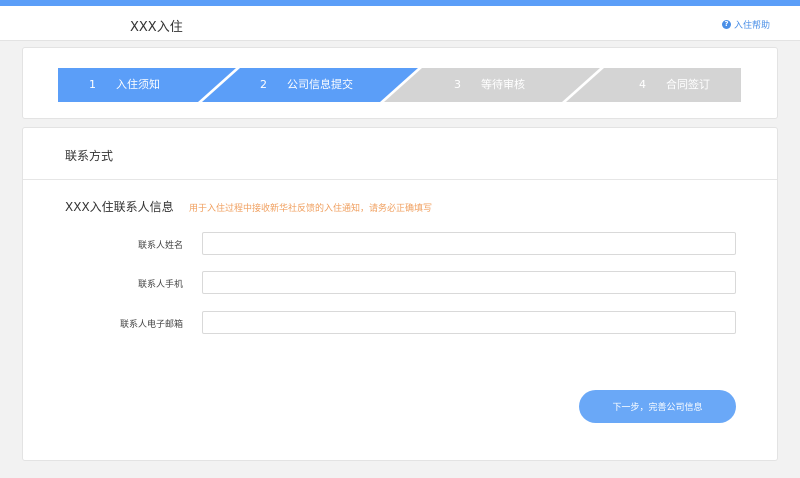 The height and width of the screenshot is (478, 800). What do you see at coordinates (469, 322) in the screenshot?
I see `contact-email-input` at bounding box center [469, 322].